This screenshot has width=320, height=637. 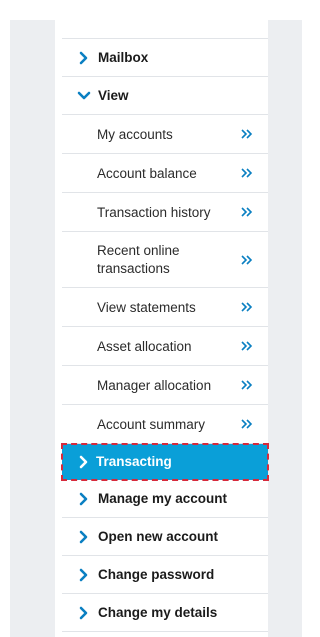 I want to click on nav-item-mailbox: Mailbox, so click(x=165, y=58).